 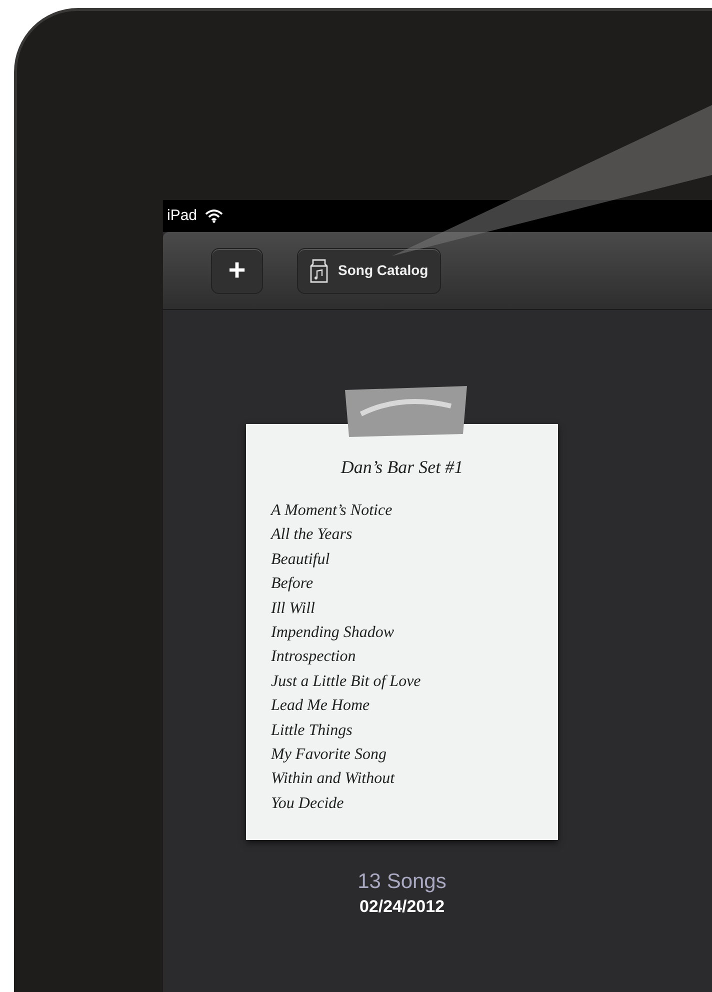 What do you see at coordinates (312, 535) in the screenshot?
I see `song-title: All the Years` at bounding box center [312, 535].